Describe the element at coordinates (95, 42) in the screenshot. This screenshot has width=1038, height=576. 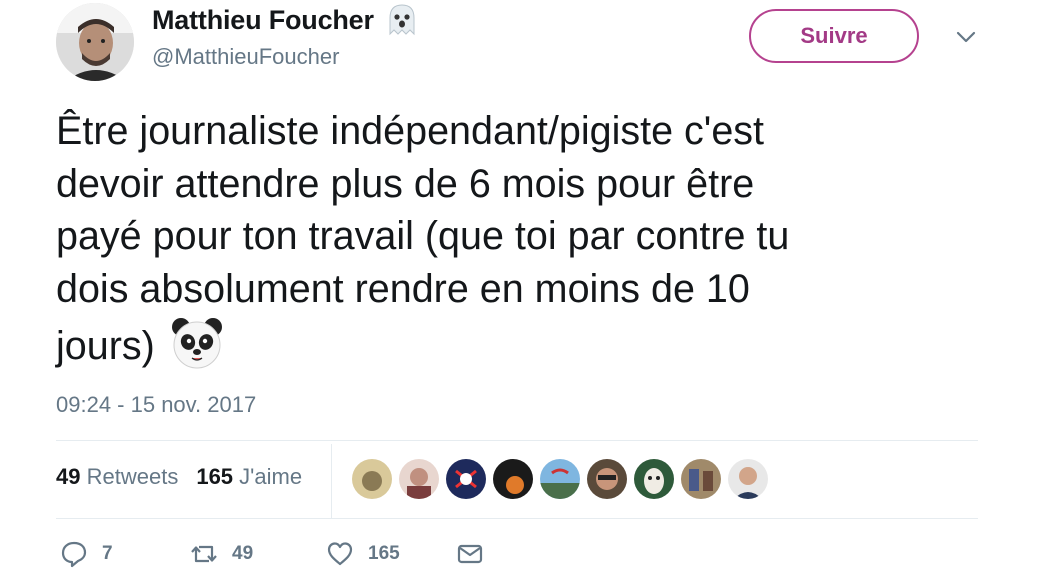
I see `author-avatar` at that location.